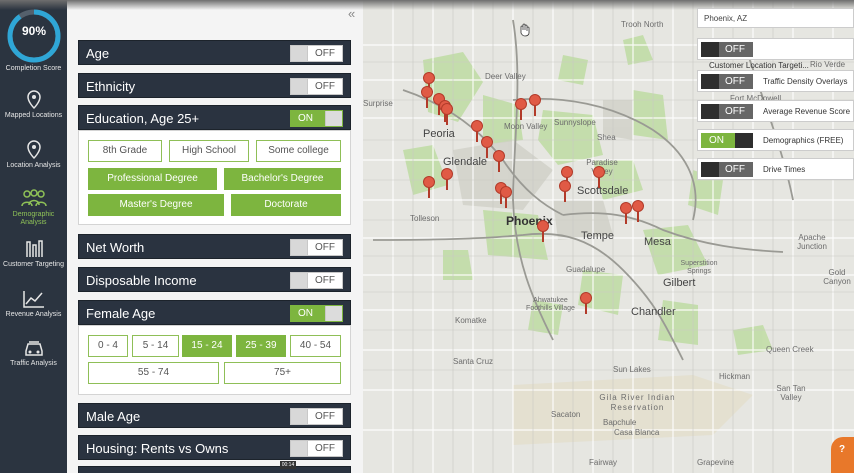 This screenshot has height=473, width=854. I want to click on option-age-75-plus: 75+, so click(282, 373).